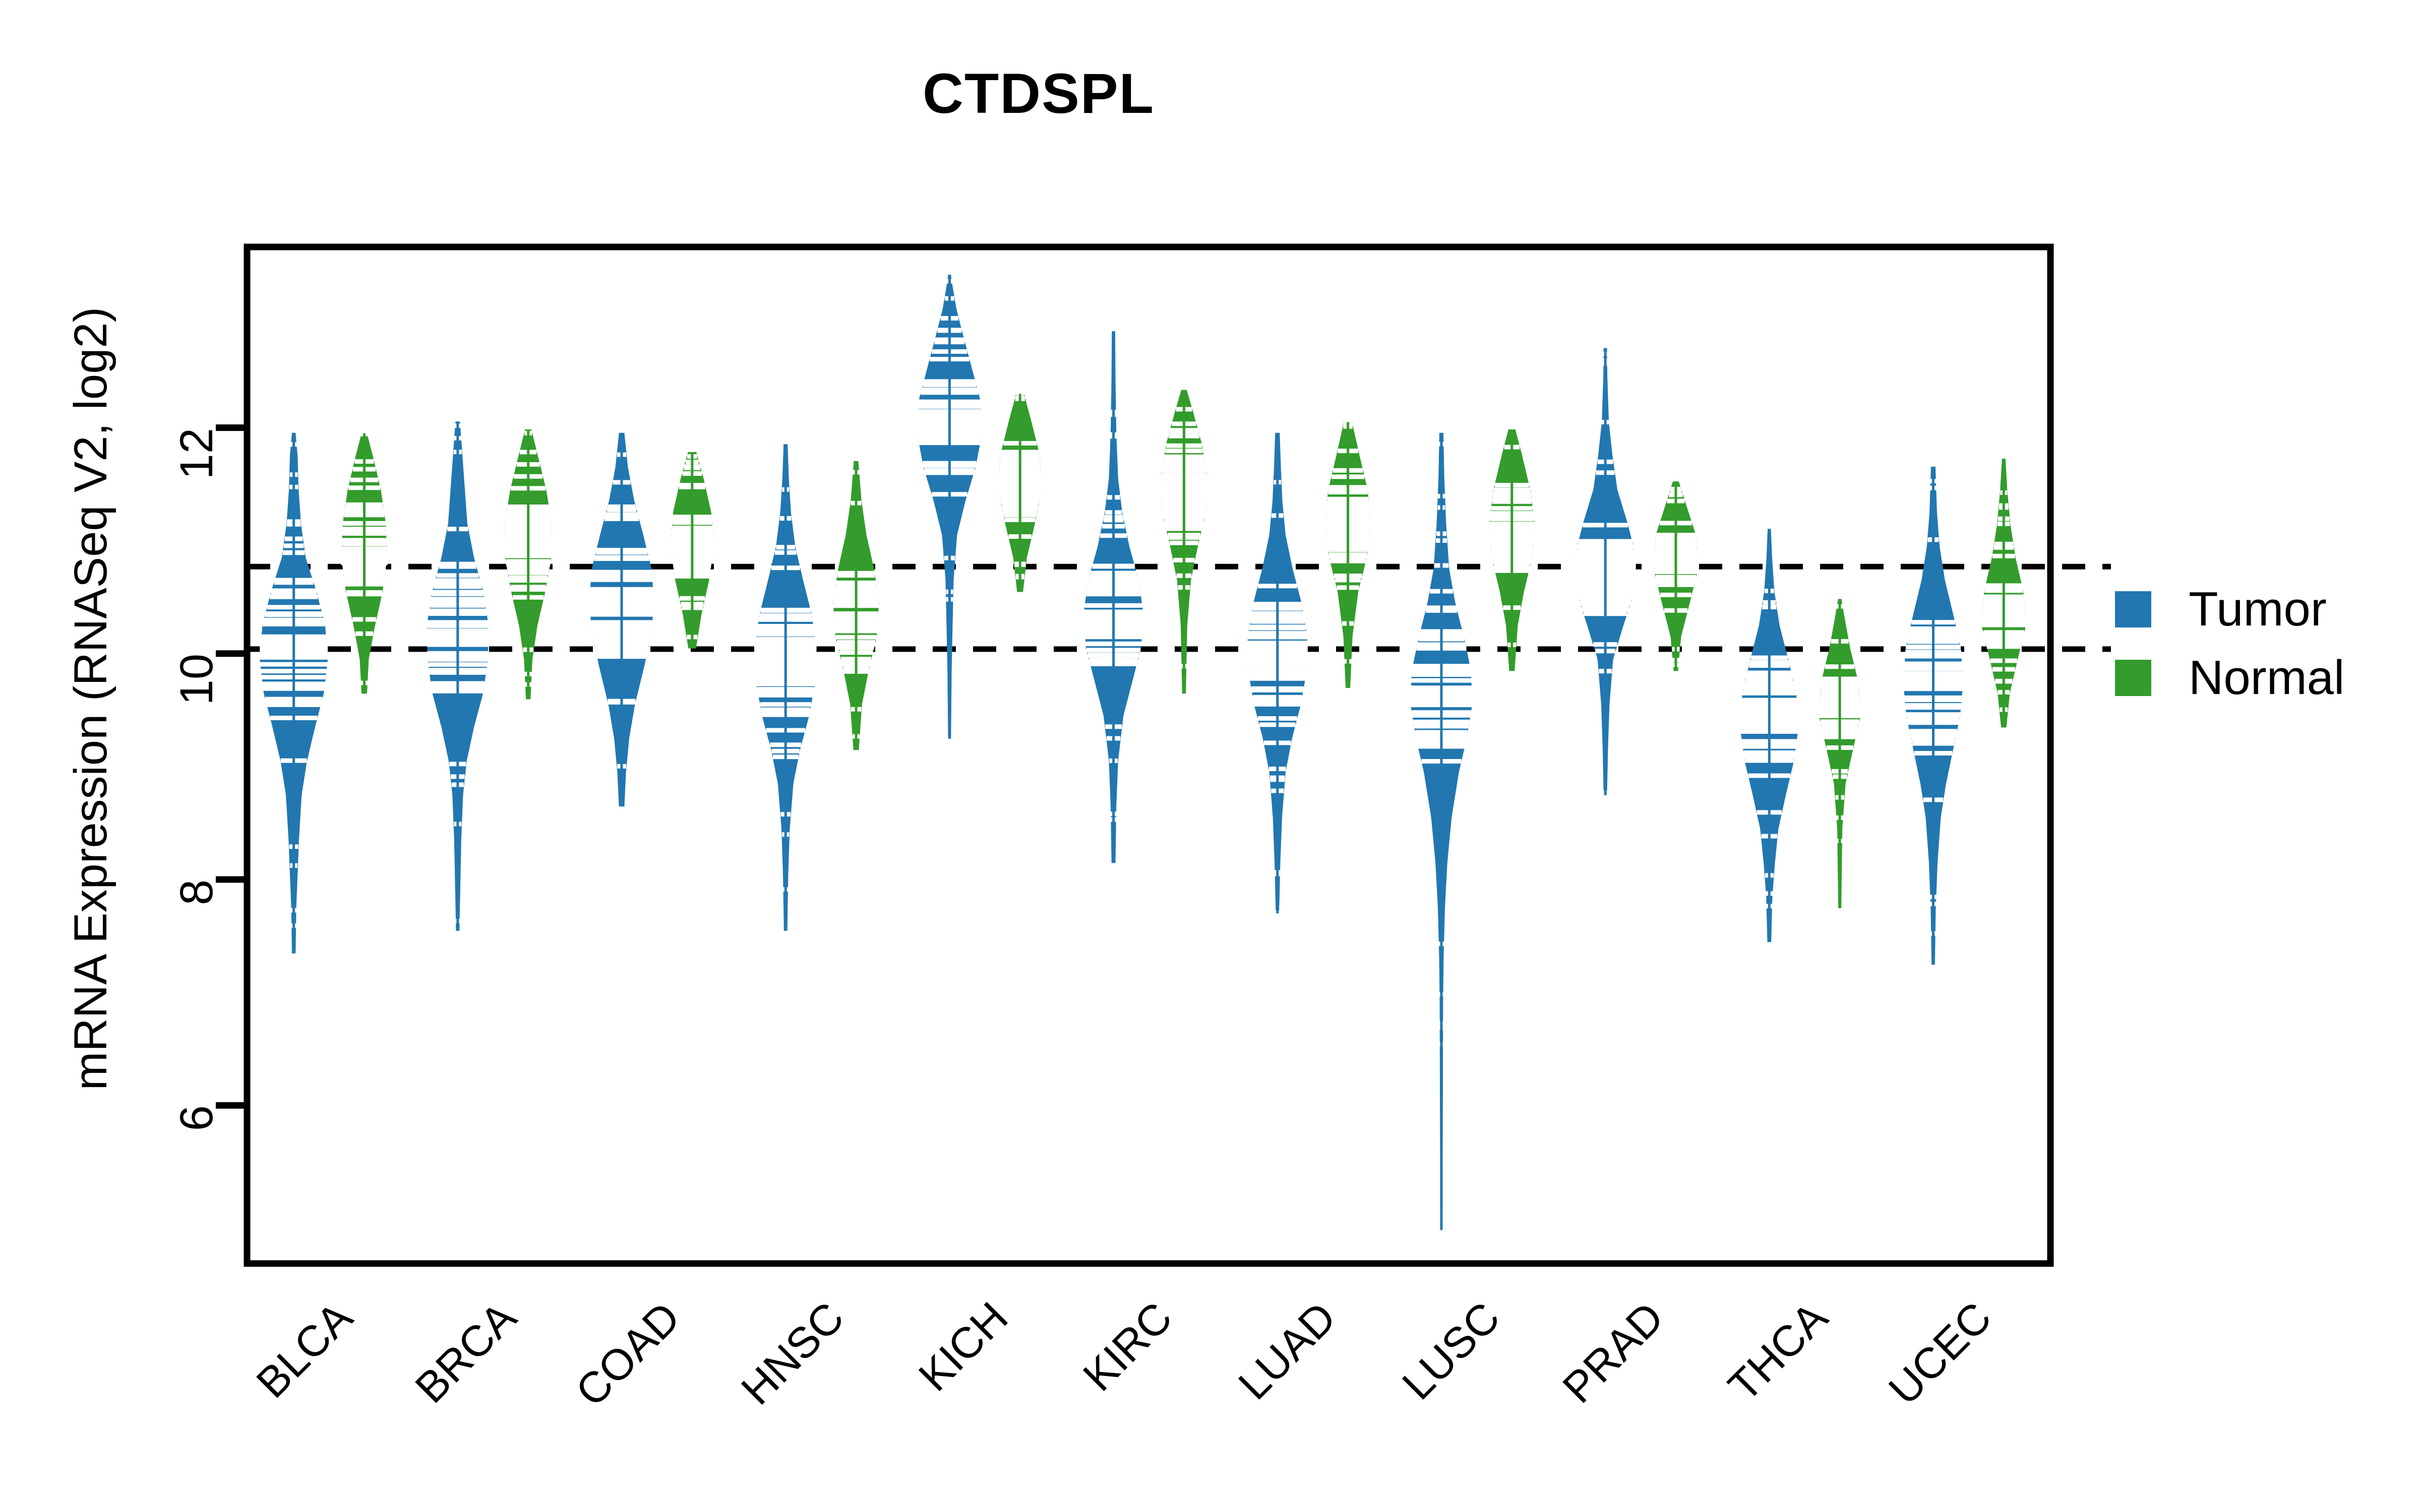  Describe the element at coordinates (458, 676) in the screenshot. I see `bean-tumor-brca` at that location.